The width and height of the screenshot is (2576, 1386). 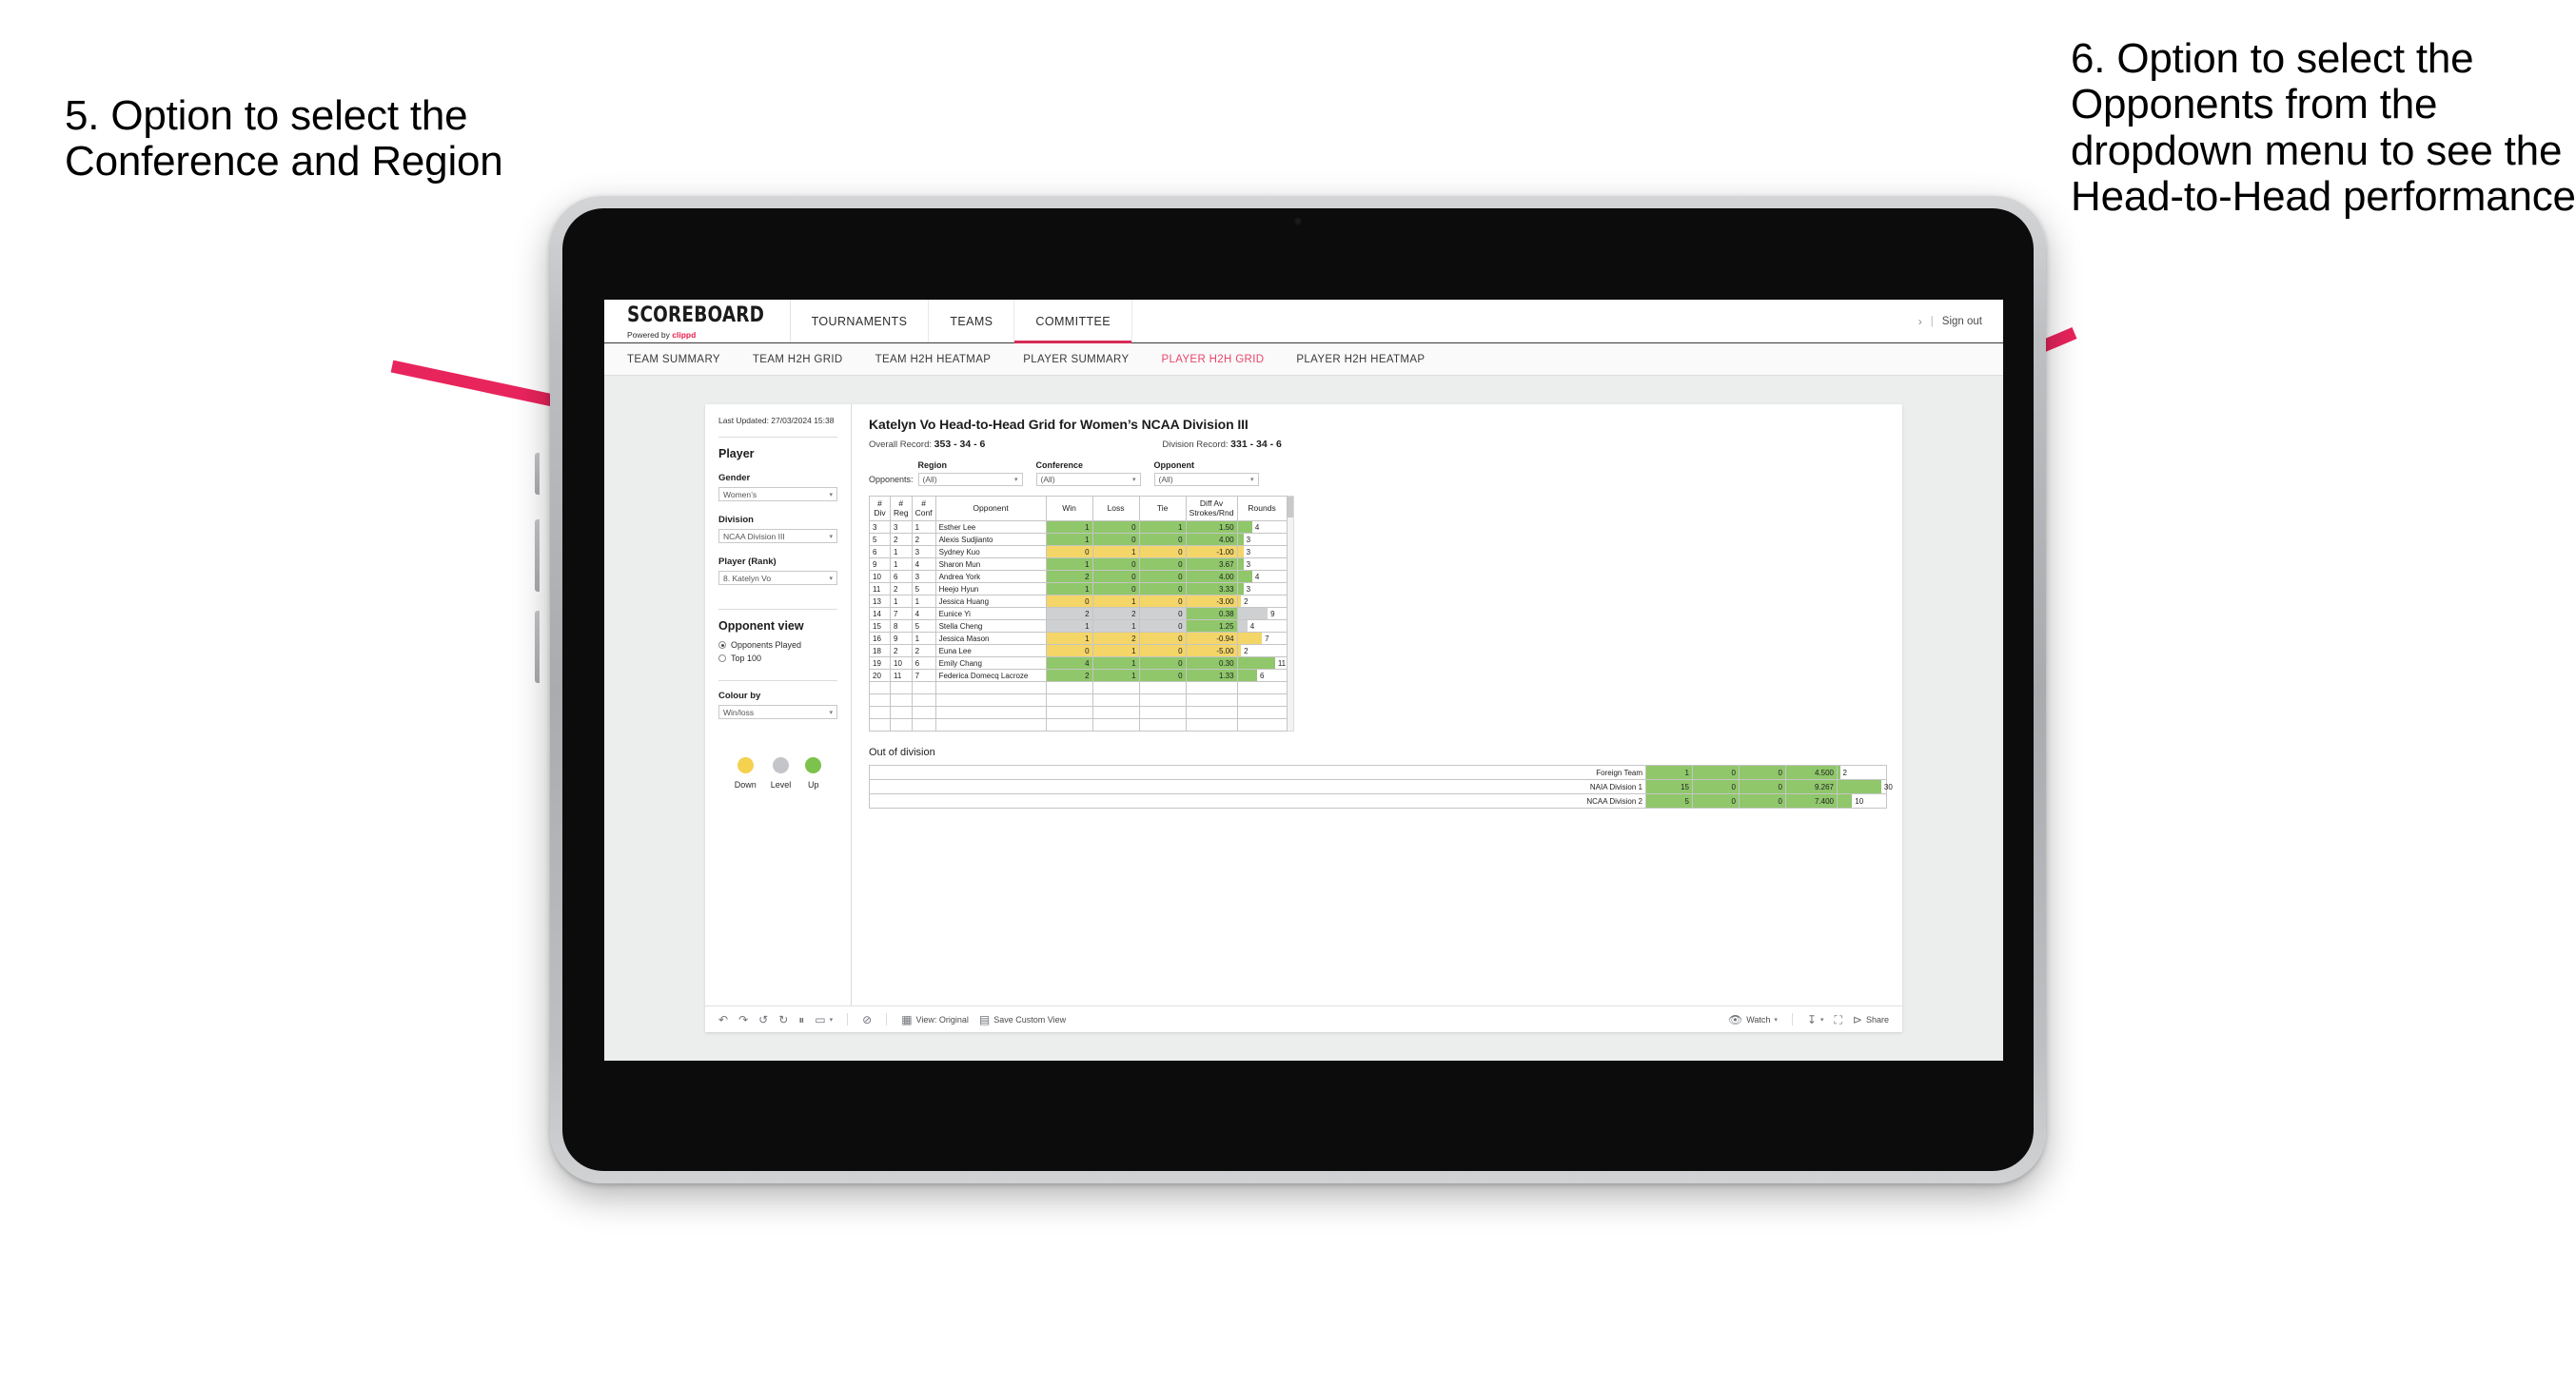 I want to click on cell-opponent: Jessica Huang, so click(x=990, y=601).